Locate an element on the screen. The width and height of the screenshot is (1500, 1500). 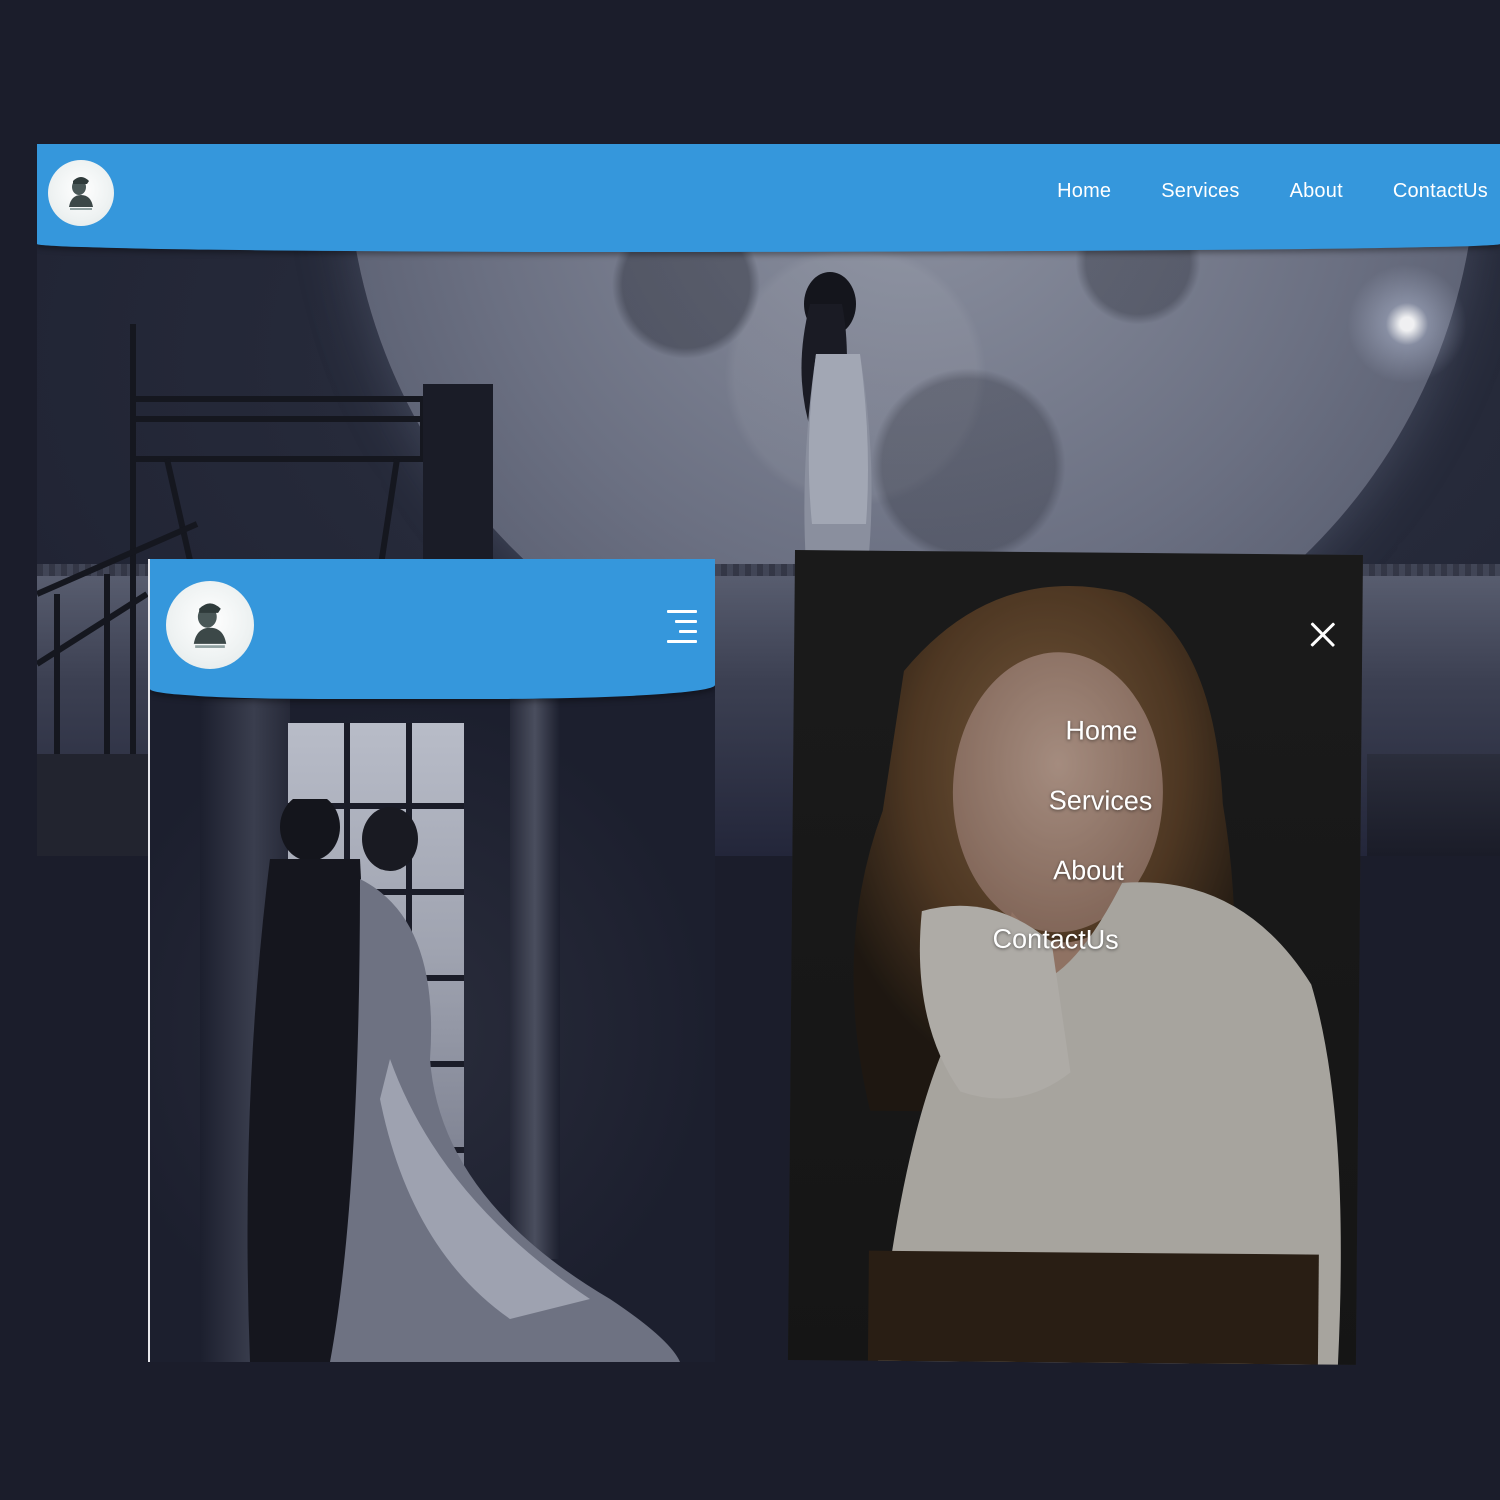
desktop-header: Home Services About ContactUs is located at coordinates (768, 198).